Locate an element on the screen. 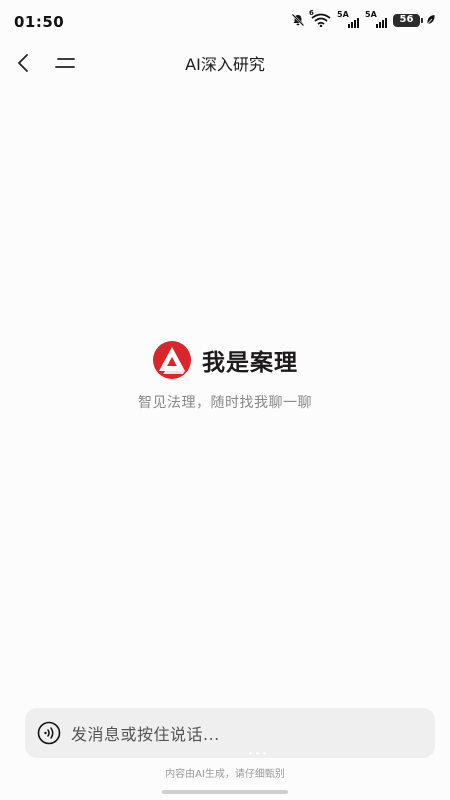  wifi-icon: 6 is located at coordinates (320, 18).